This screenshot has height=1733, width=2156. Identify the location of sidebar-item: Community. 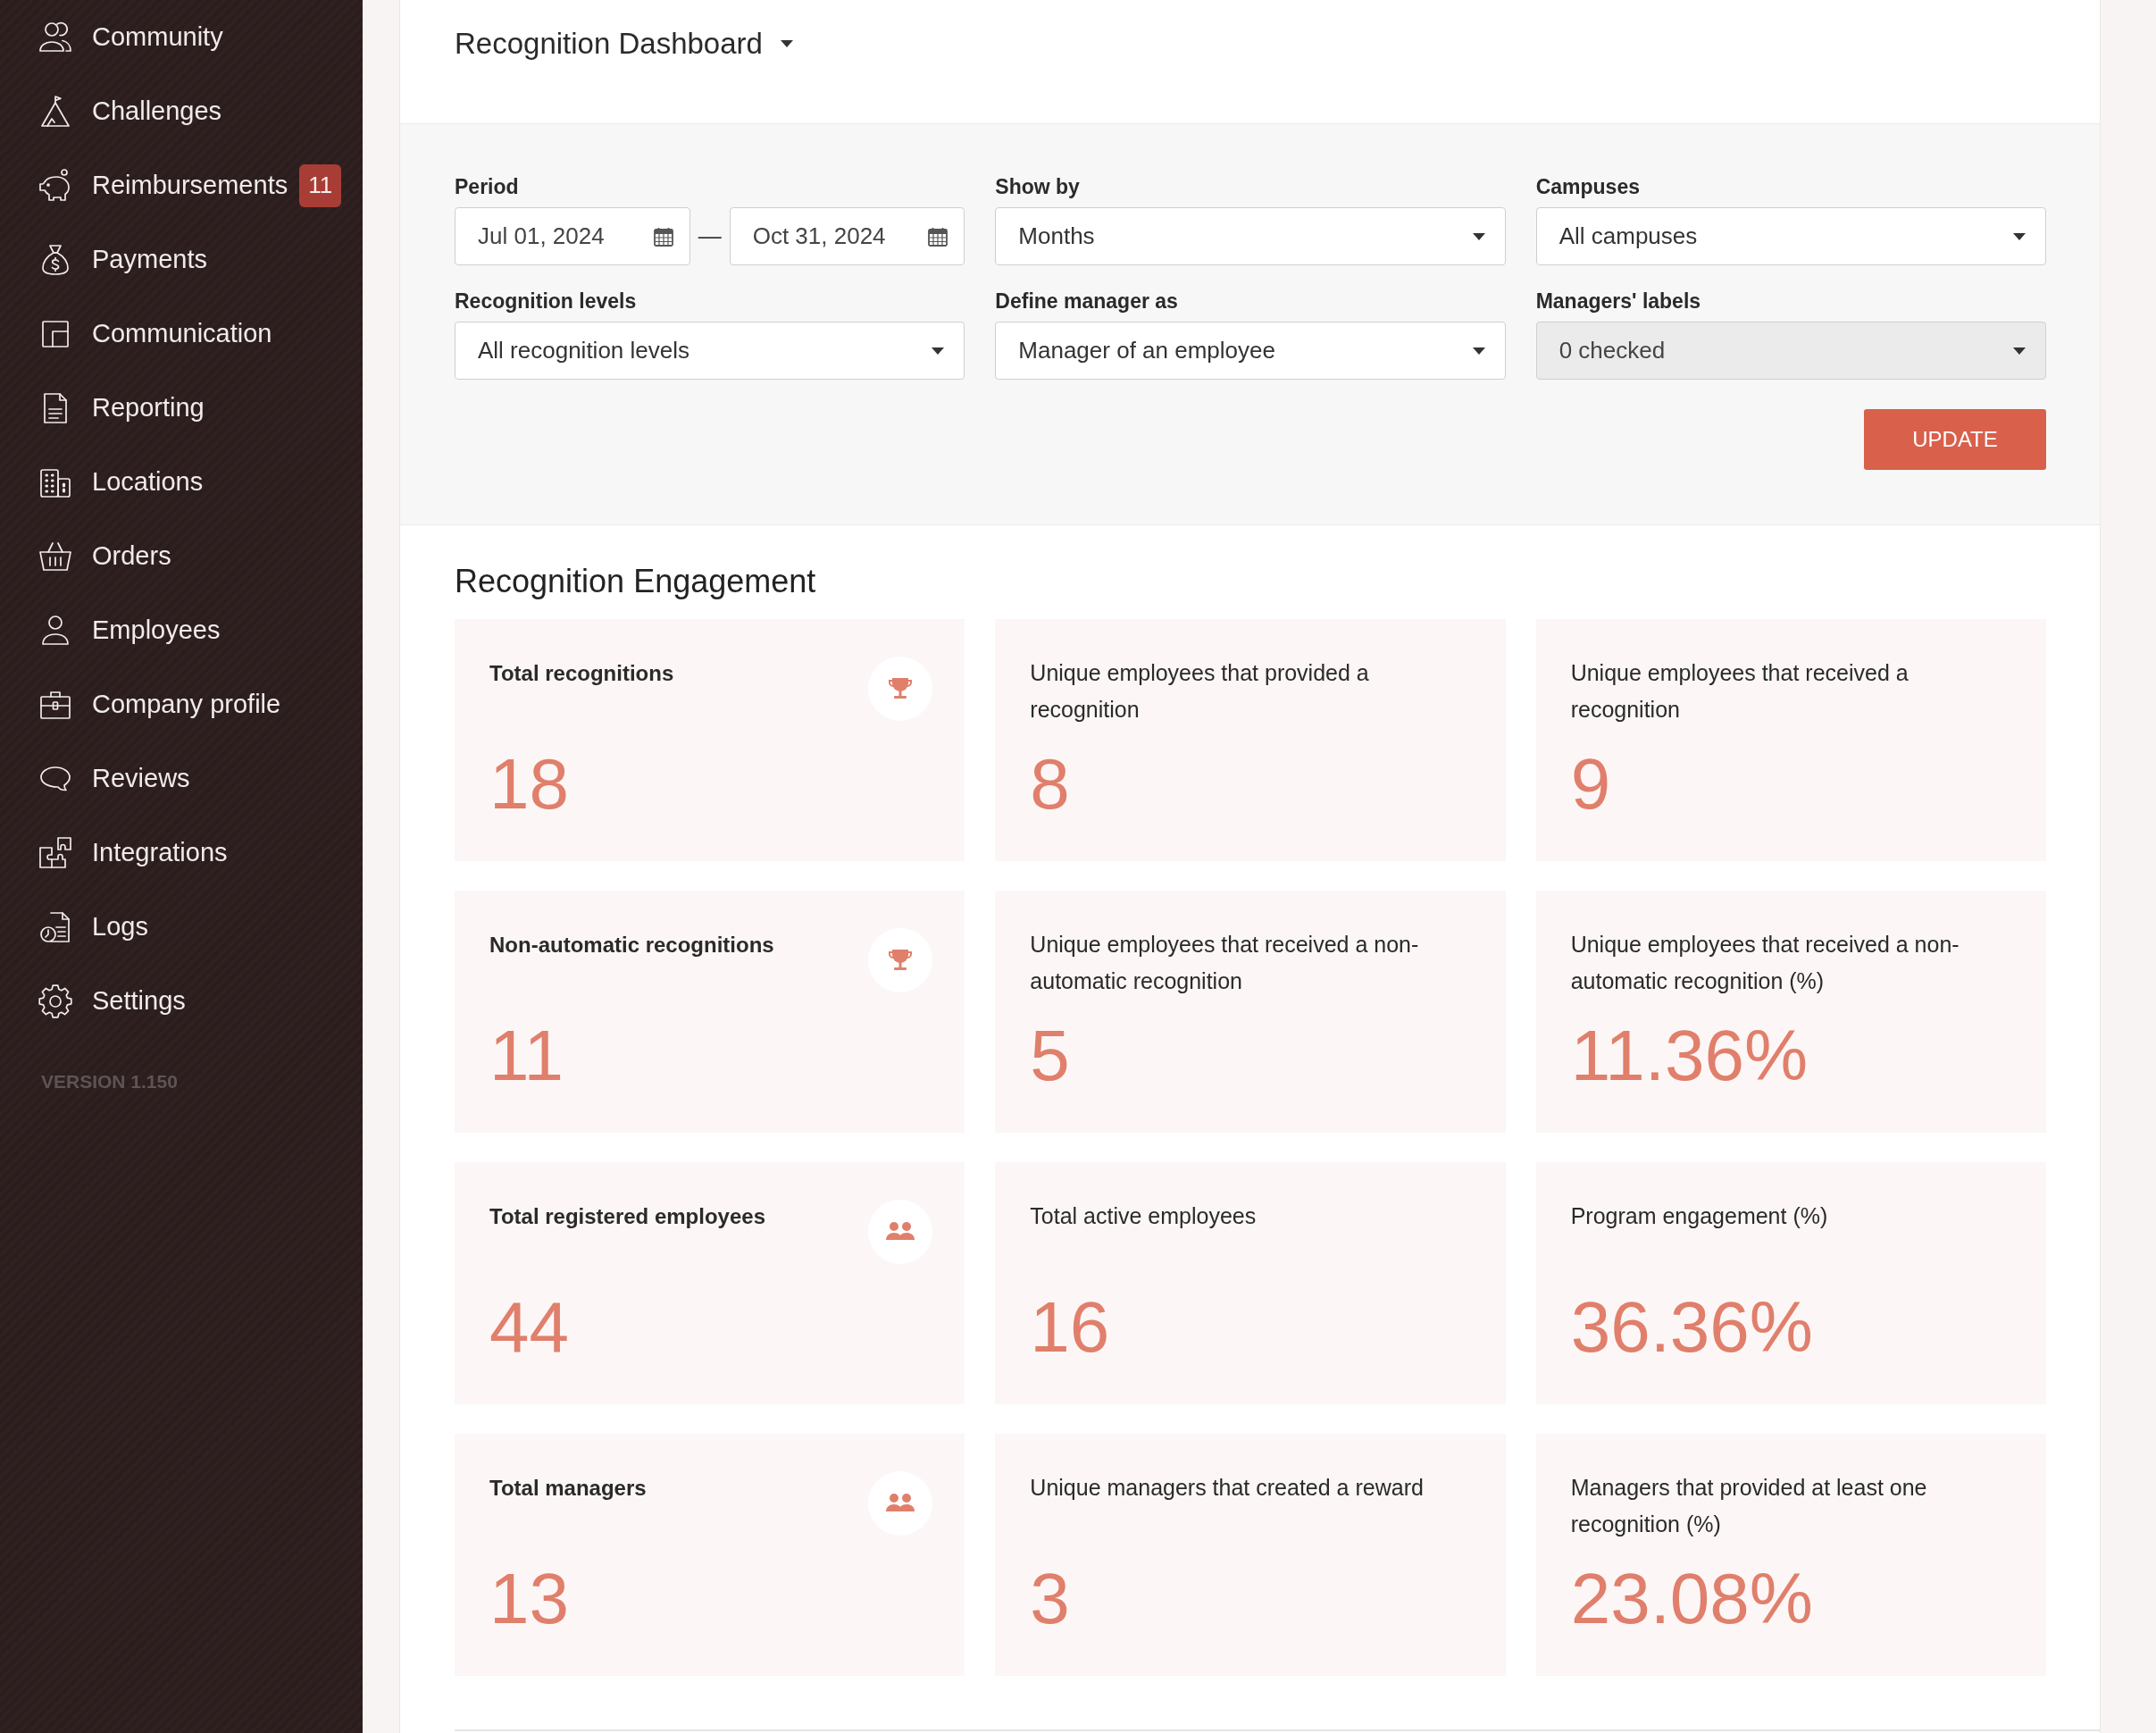
(130, 37).